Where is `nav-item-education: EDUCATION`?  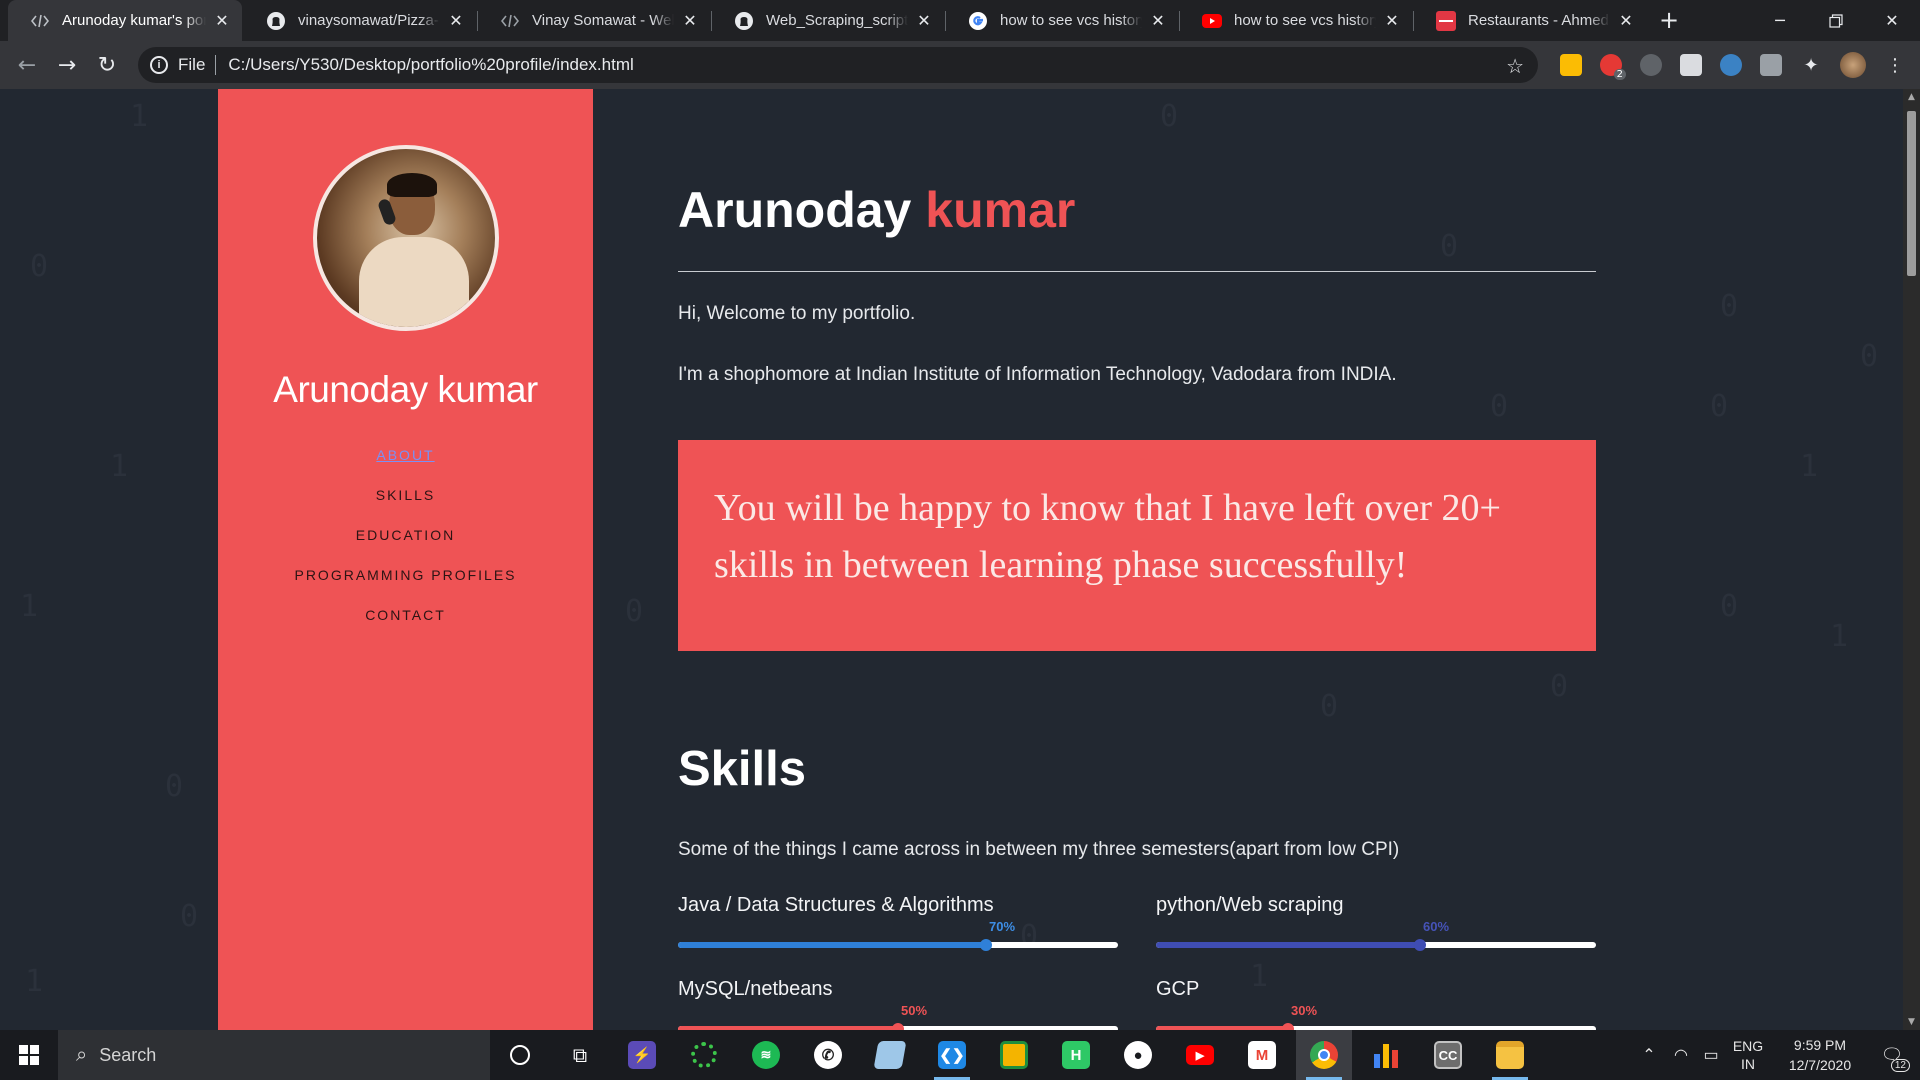 nav-item-education: EDUCATION is located at coordinates (405, 535).